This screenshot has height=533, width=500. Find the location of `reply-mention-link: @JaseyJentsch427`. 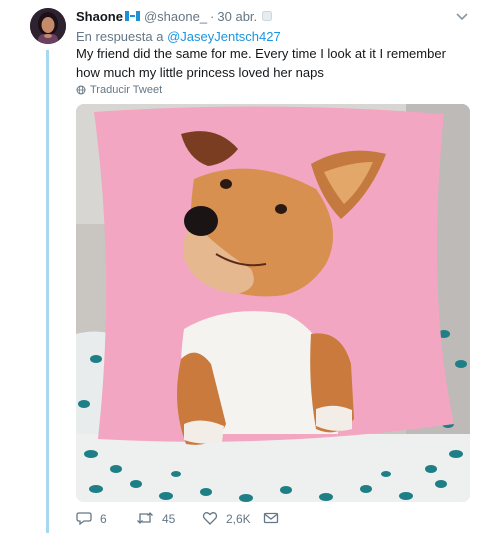

reply-mention-link: @JaseyJentsch427 is located at coordinates (224, 36).